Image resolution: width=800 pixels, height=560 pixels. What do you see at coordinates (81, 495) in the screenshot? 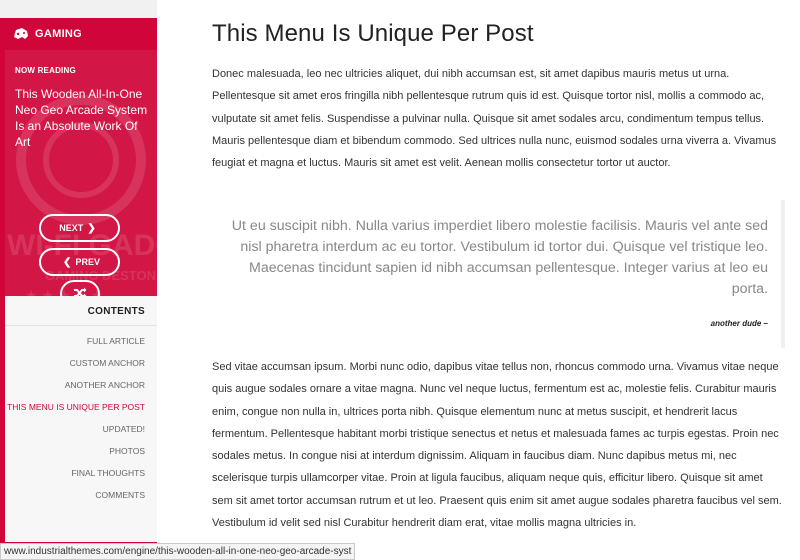
I see `toc-item-comments: COMMENTS` at bounding box center [81, 495].